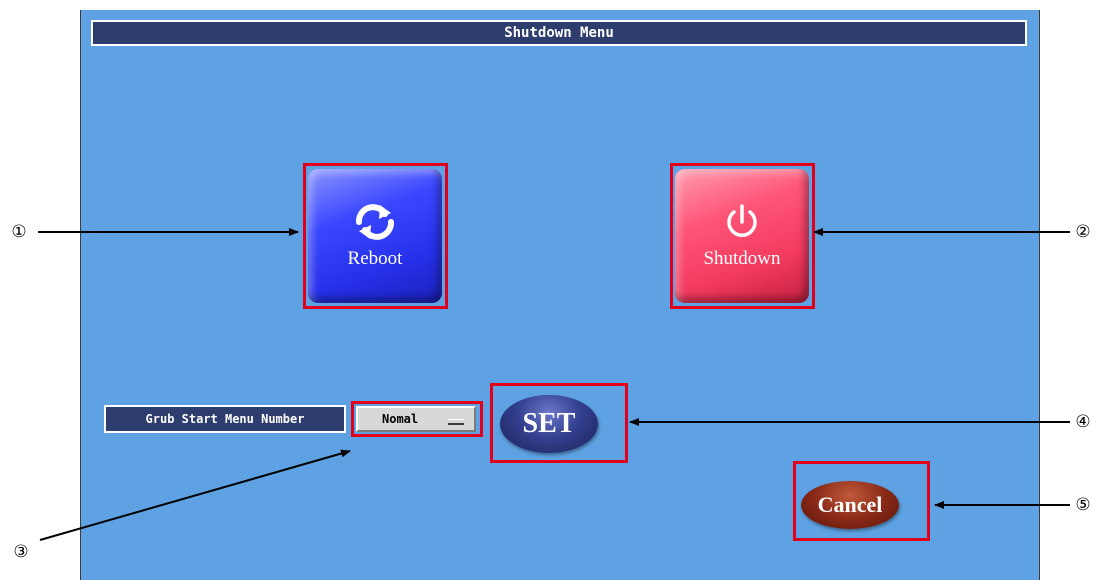 Image resolution: width=1100 pixels, height=580 pixels. What do you see at coordinates (1083, 505) in the screenshot?
I see `callout-5: ⑤` at bounding box center [1083, 505].